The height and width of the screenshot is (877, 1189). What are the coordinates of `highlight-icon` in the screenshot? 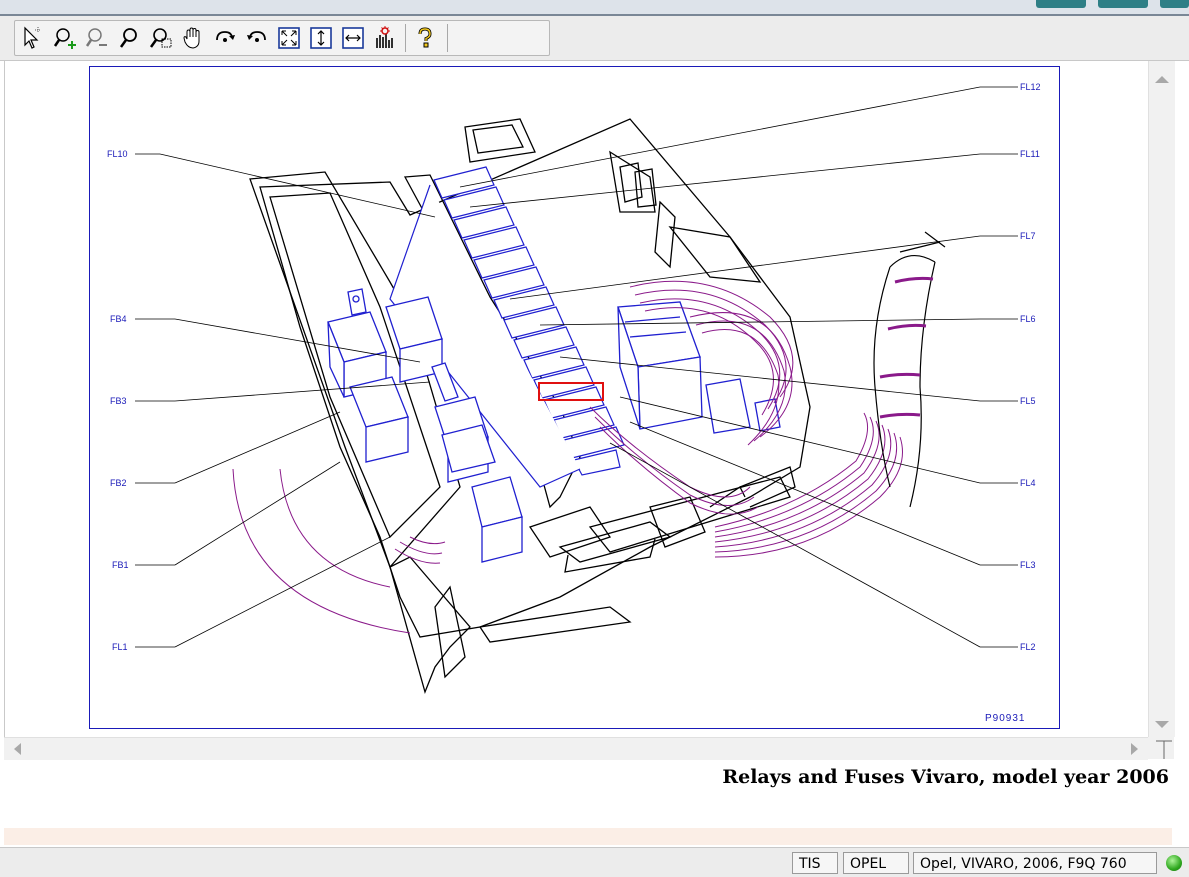 It's located at (385, 38).